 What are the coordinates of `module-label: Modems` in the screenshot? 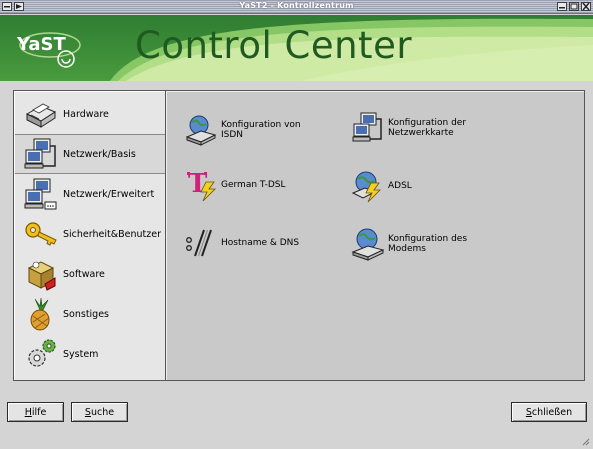 It's located at (407, 249).